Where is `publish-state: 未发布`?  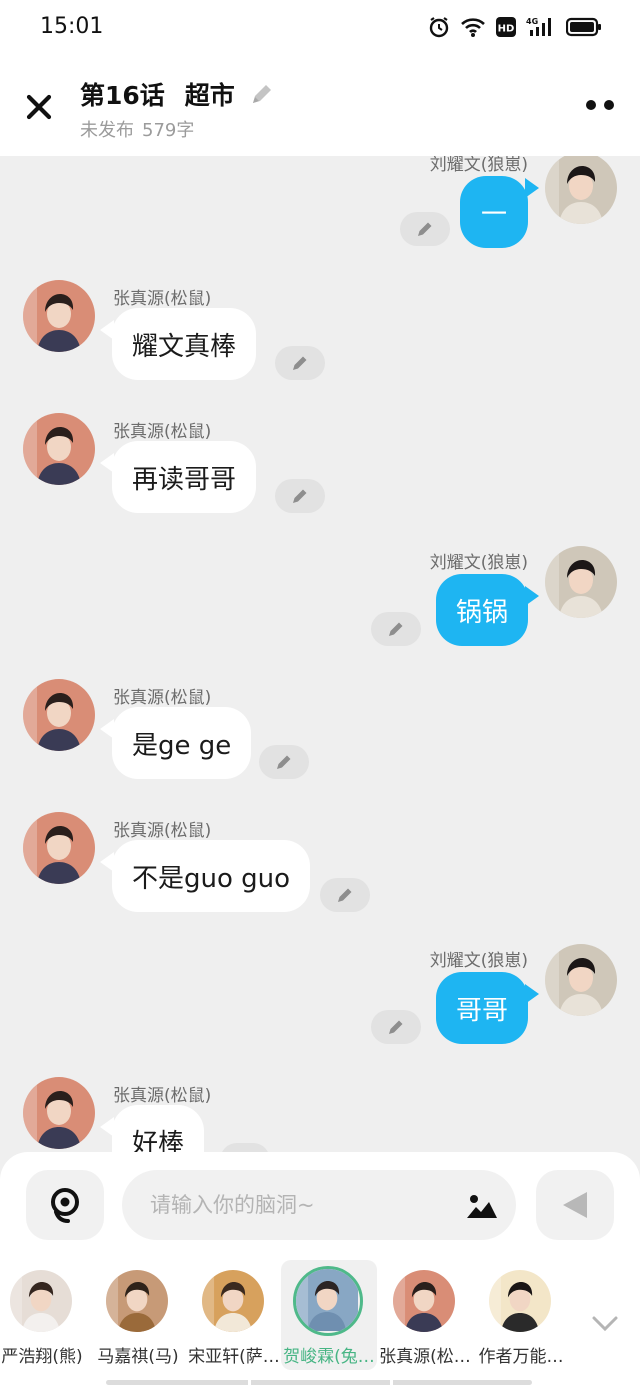
publish-state: 未发布 is located at coordinates (107, 130).